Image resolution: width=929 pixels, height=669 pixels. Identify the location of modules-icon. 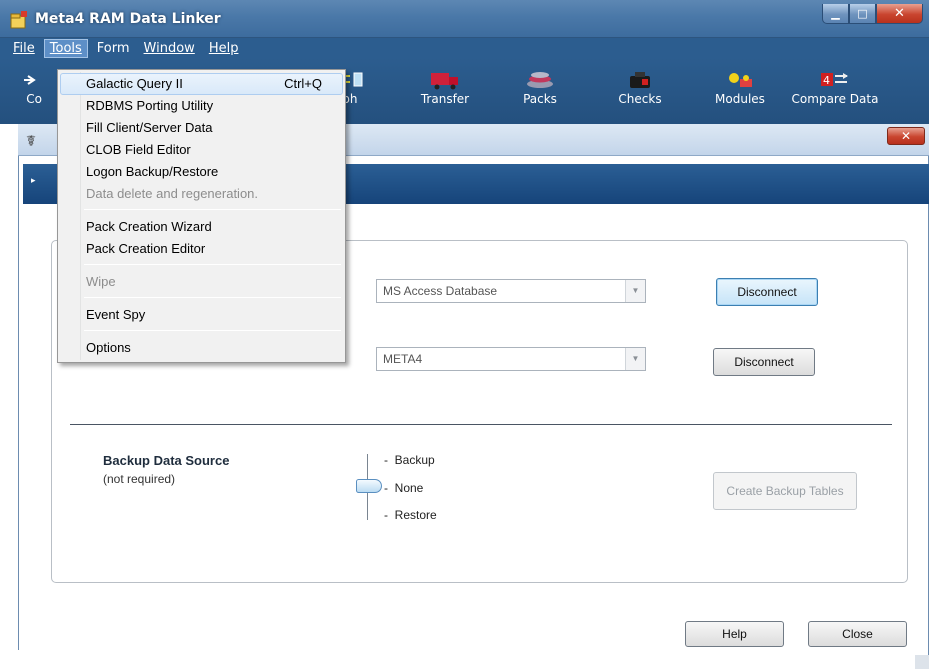
(740, 80).